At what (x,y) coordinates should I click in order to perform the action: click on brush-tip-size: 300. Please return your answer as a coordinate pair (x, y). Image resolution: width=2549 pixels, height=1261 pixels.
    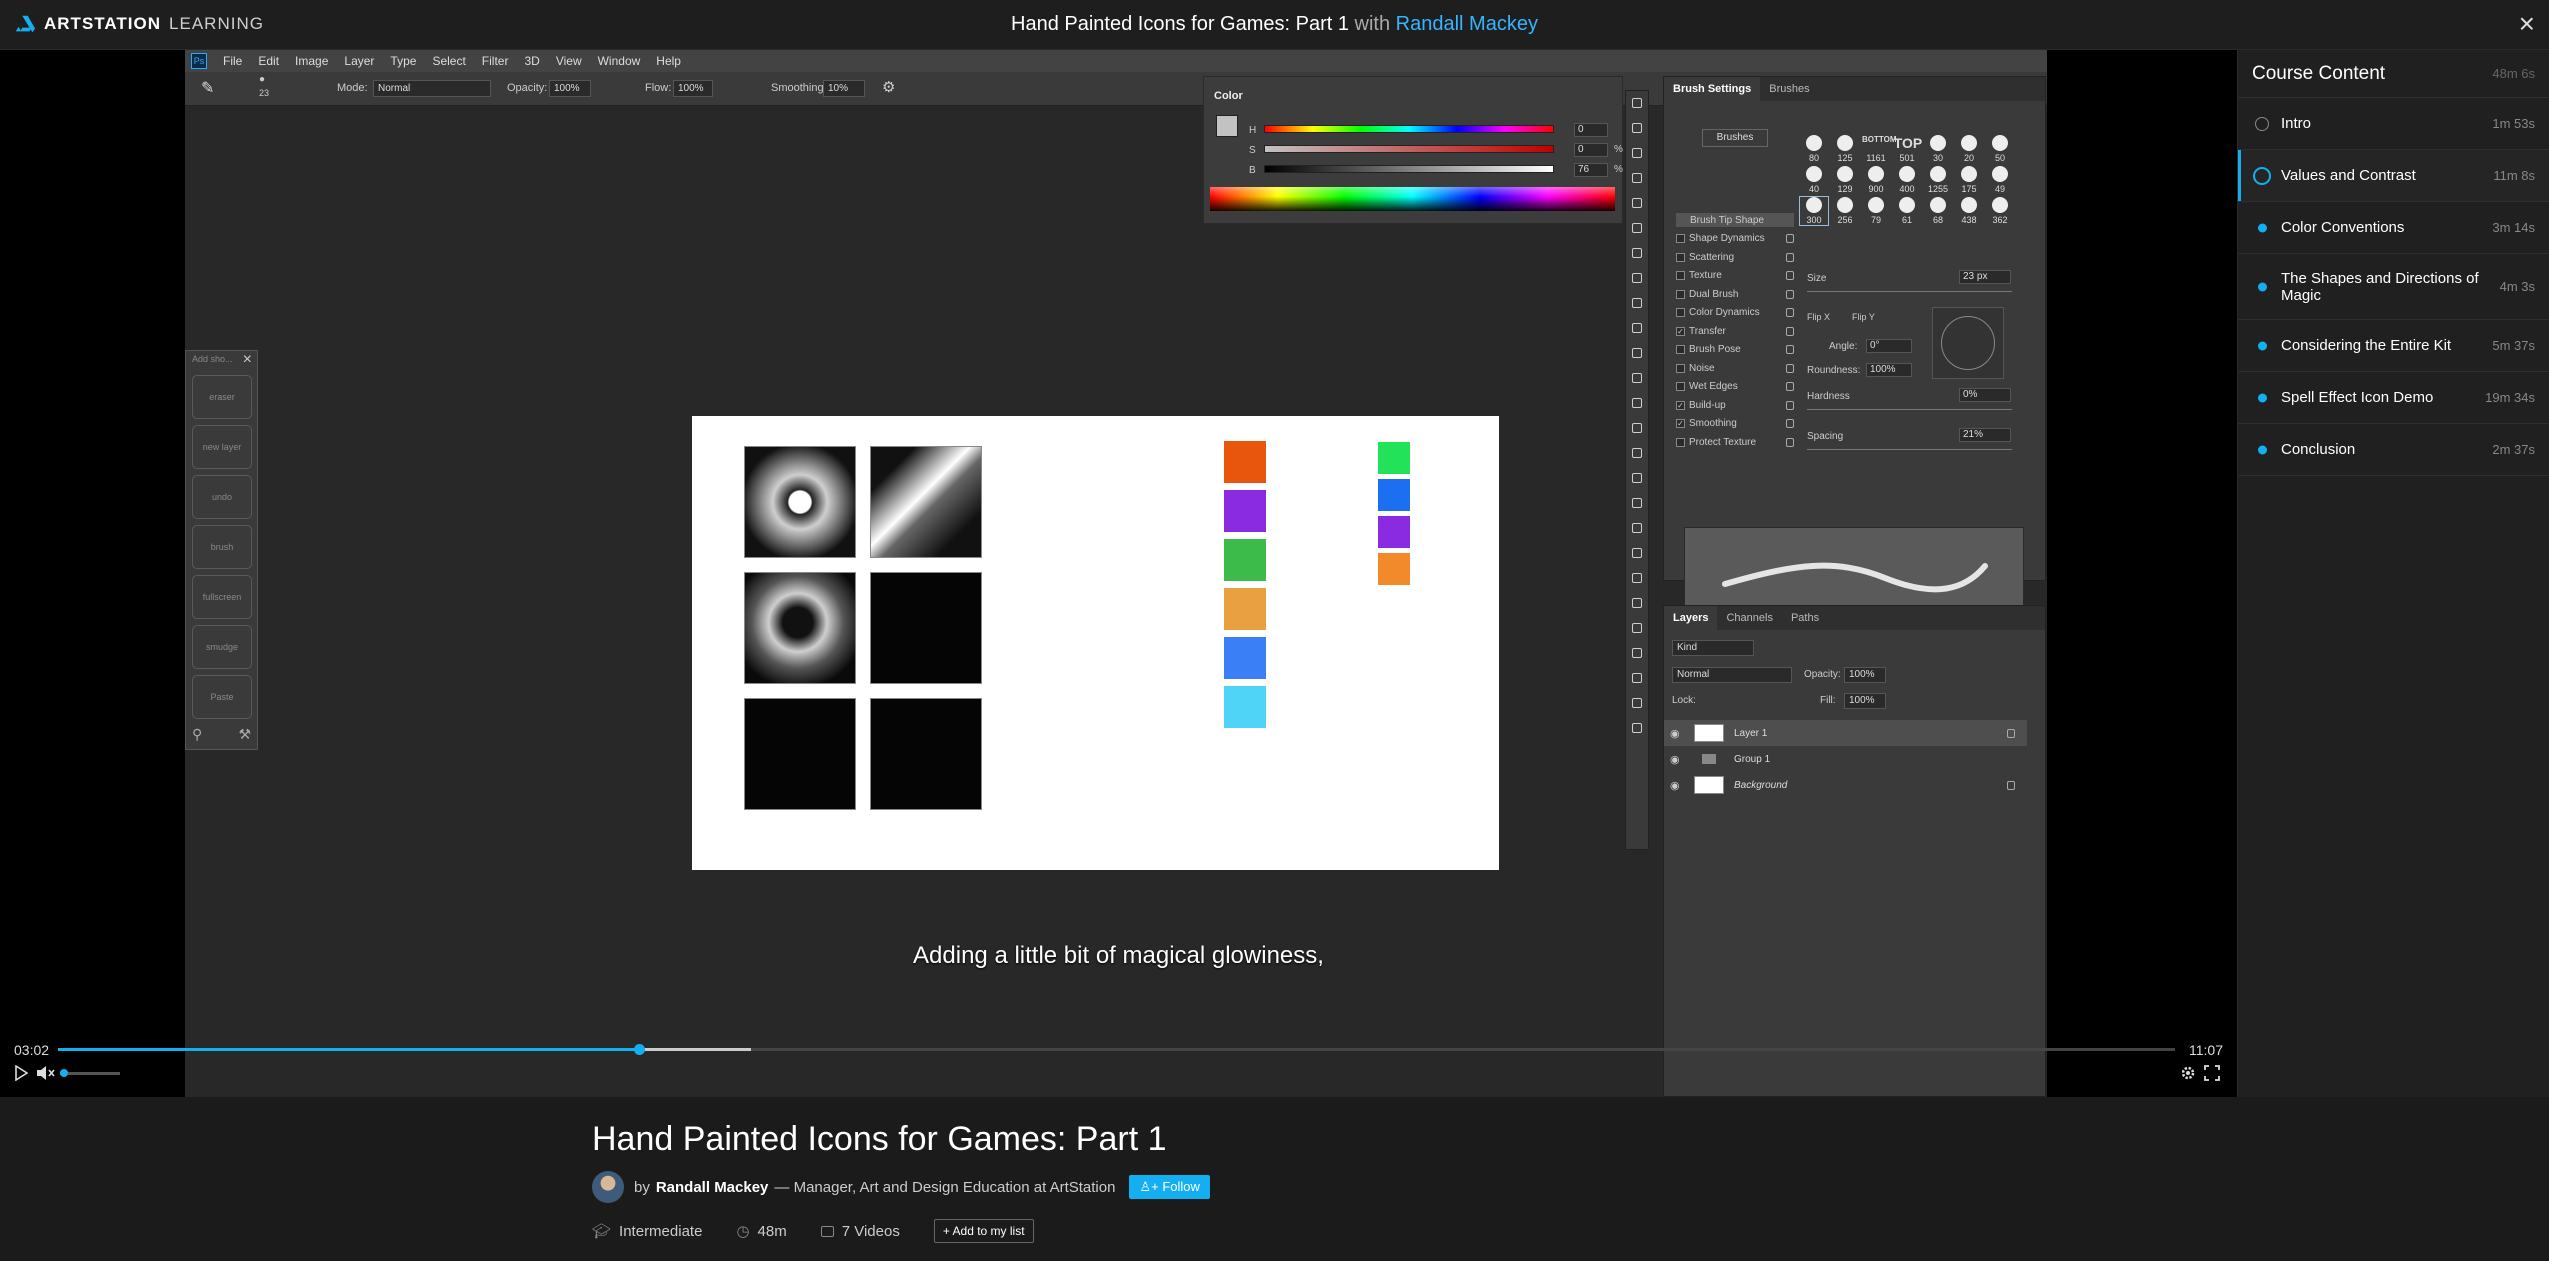
    Looking at the image, I should click on (1814, 220).